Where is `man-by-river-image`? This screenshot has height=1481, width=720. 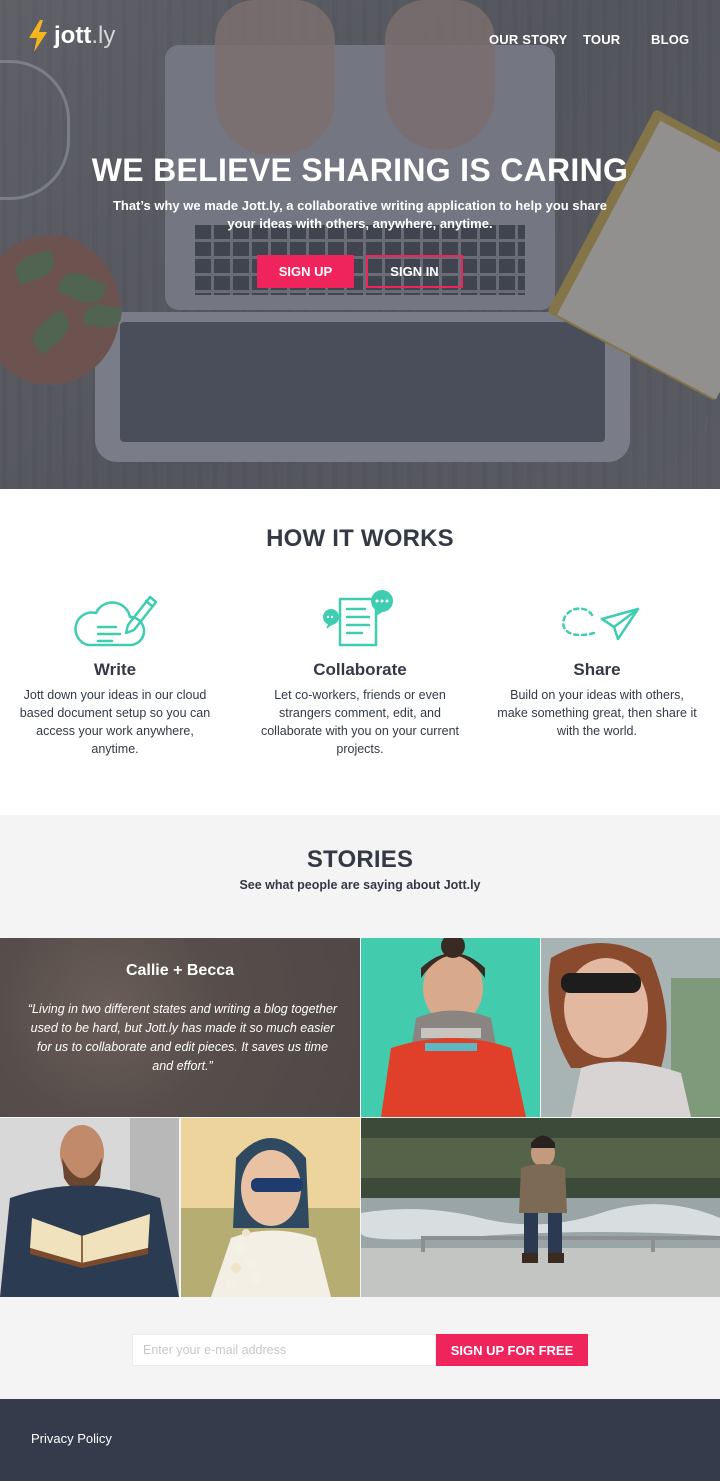
man-by-river-image is located at coordinates (540, 1207).